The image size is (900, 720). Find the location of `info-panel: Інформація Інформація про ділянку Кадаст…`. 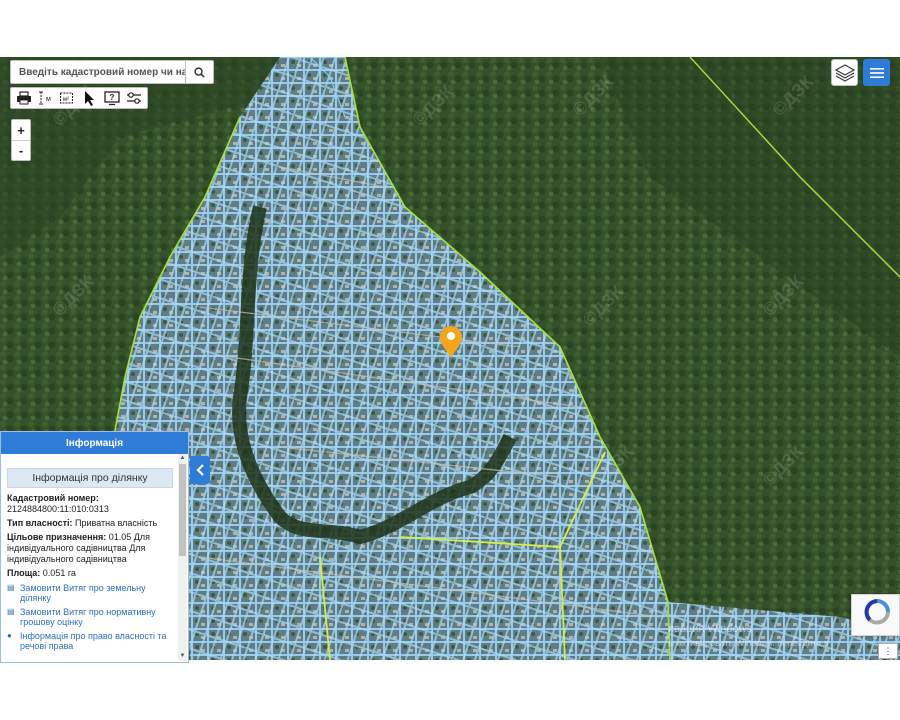

info-panel: Інформація Інформація про ділянку Кадаст… is located at coordinates (94, 547).